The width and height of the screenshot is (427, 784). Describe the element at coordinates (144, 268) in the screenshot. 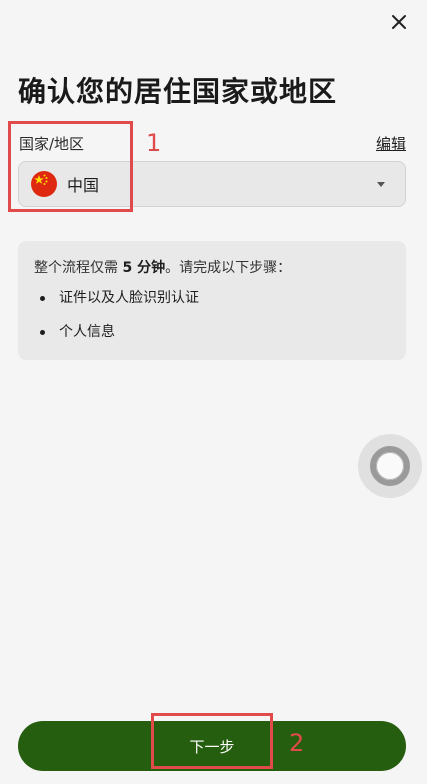

I see `duration-highlight: 5 分钟` at that location.